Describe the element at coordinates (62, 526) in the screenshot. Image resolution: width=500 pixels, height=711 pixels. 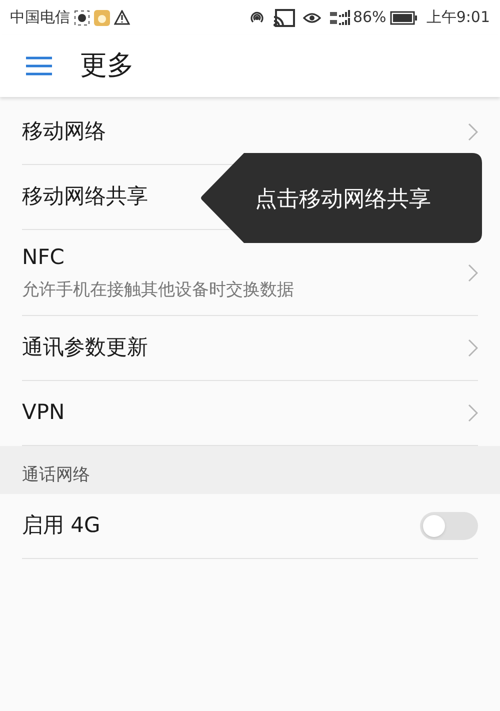
I see `row-label: 启用 4G` at that location.